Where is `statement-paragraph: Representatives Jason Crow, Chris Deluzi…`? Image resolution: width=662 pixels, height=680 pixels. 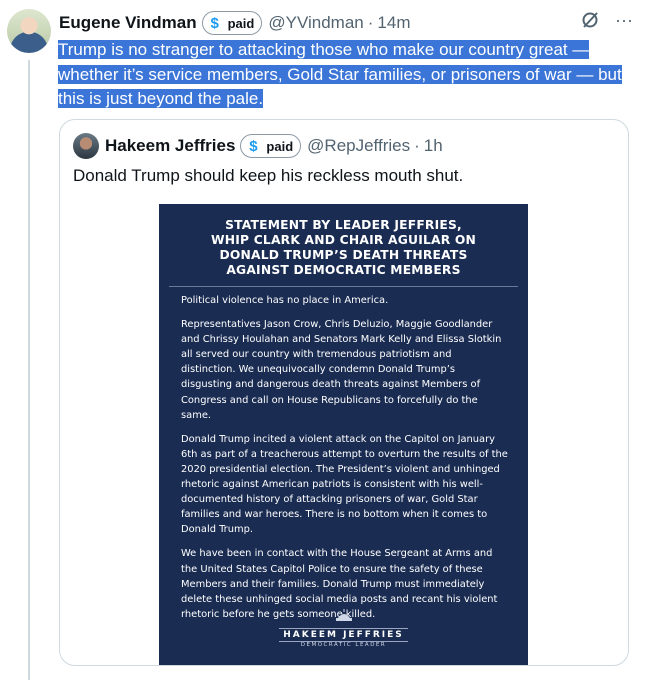 statement-paragraph: Representatives Jason Crow, Chris Deluzi… is located at coordinates (341, 370).